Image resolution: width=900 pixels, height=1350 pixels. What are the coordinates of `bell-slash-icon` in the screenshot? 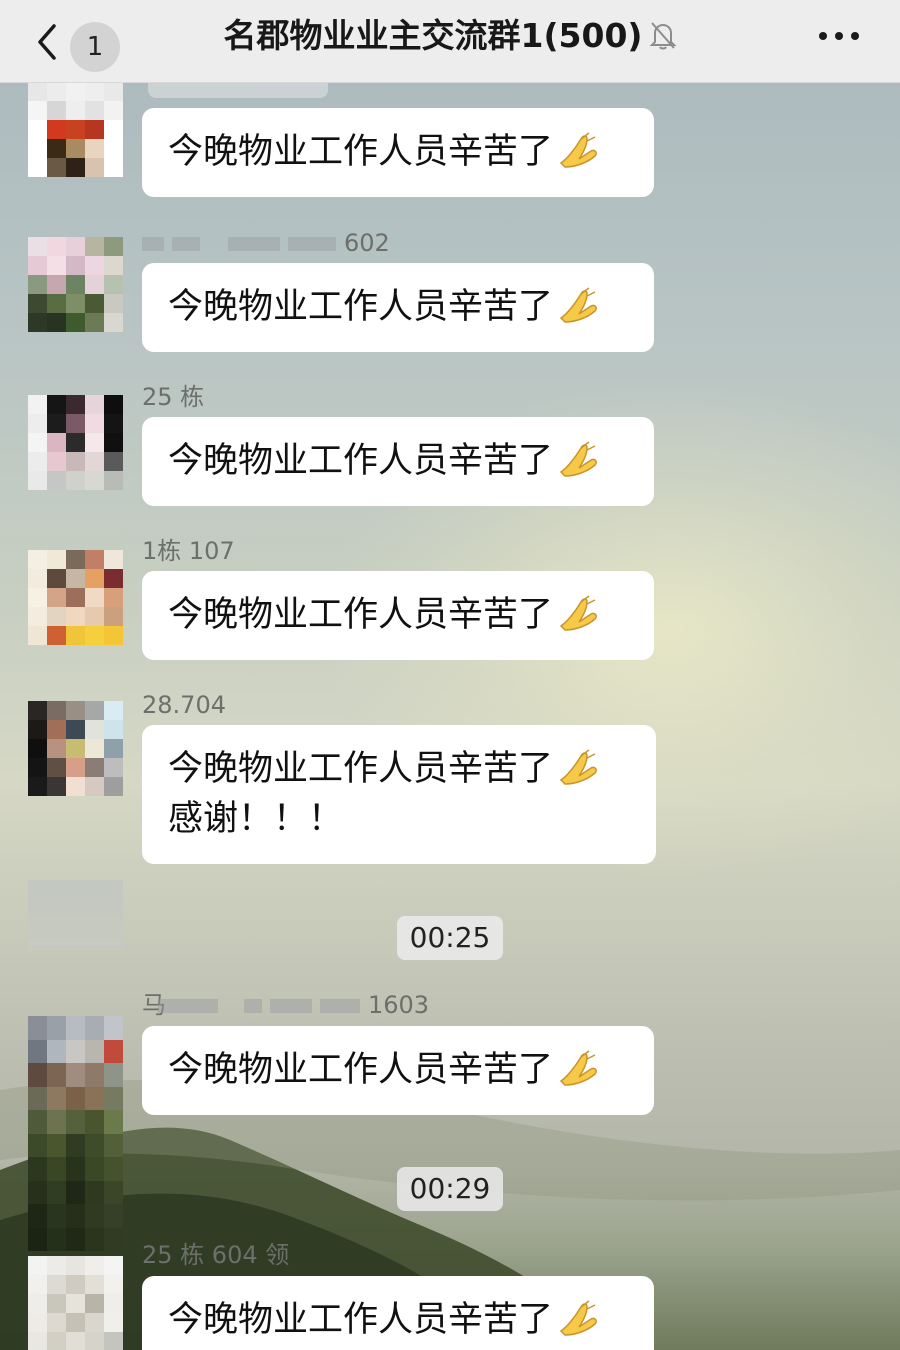 It's located at (662, 35).